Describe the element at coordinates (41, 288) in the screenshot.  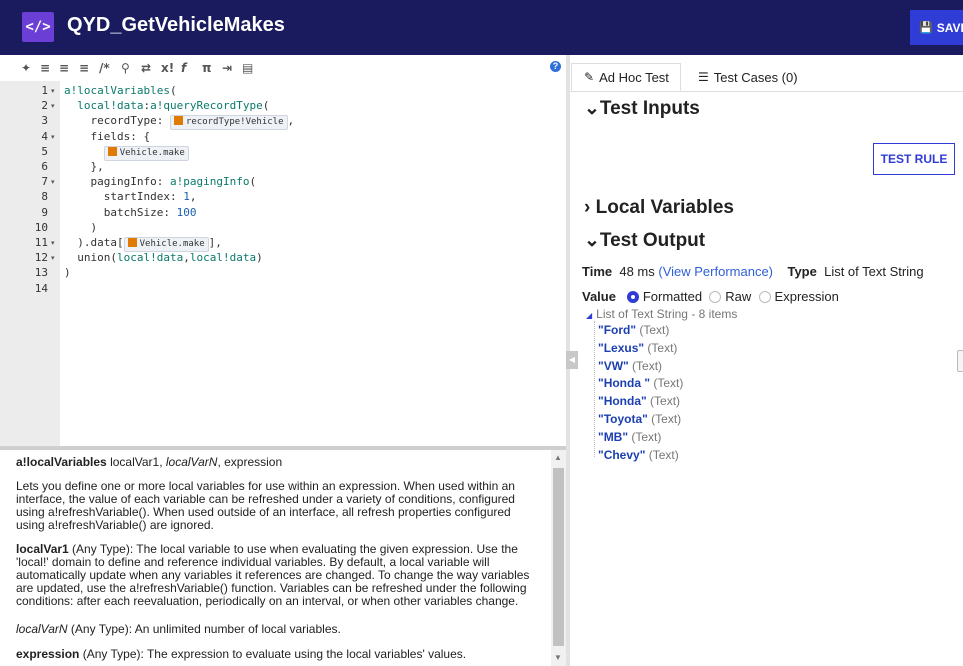
I see `line-number: 14` at that location.